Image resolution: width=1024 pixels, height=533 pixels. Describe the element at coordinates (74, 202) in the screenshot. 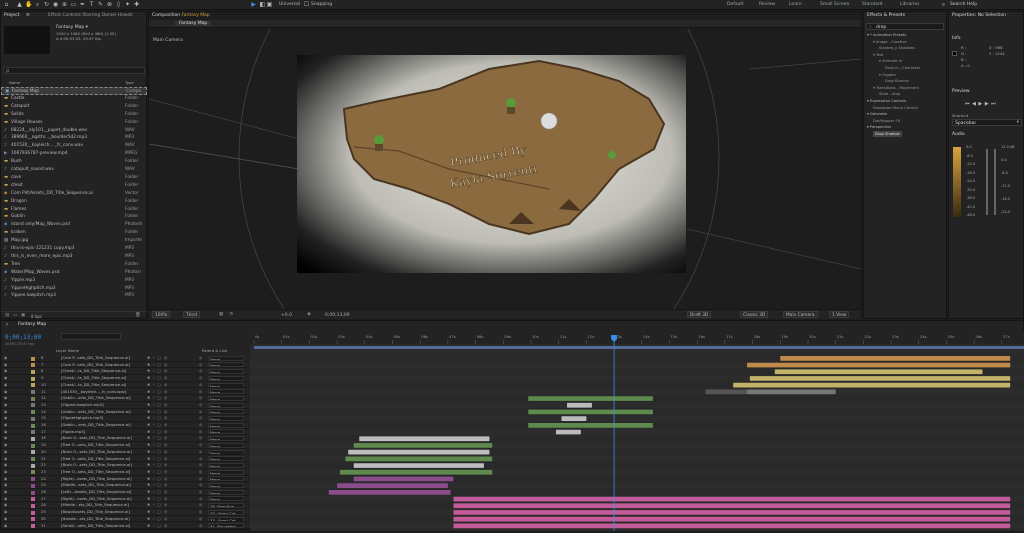

I see `project-item: ▬ Dragon Folder` at that location.